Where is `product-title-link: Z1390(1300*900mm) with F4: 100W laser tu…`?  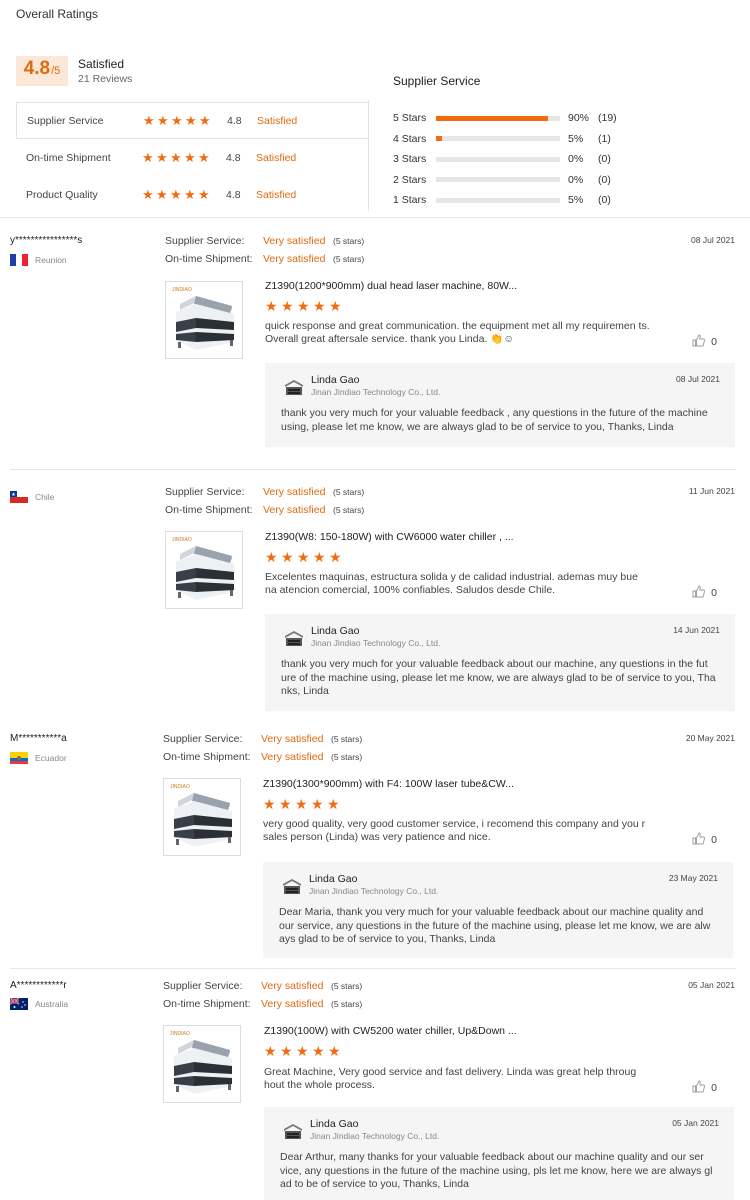
product-title-link: Z1390(1300*900mm) with F4: 100W laser tu… is located at coordinates (388, 784).